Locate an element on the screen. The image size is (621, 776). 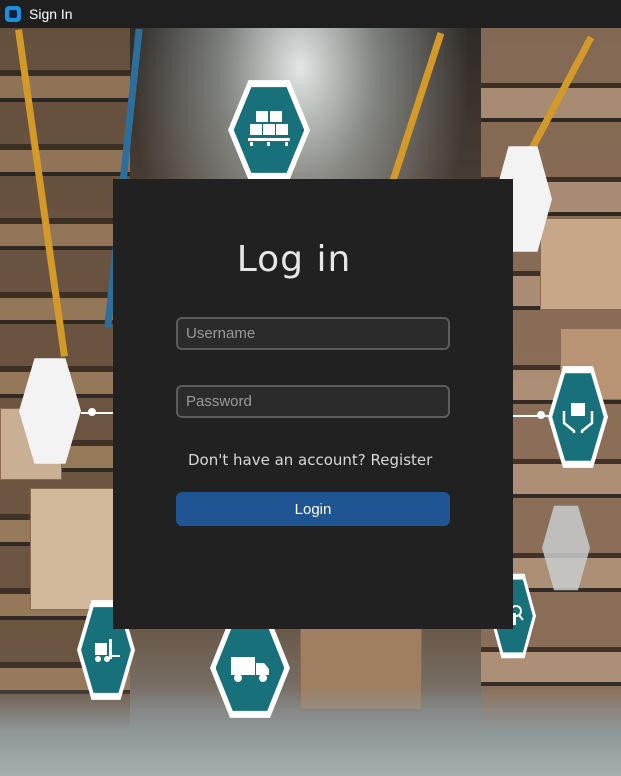
register-link: Register is located at coordinates (402, 460).